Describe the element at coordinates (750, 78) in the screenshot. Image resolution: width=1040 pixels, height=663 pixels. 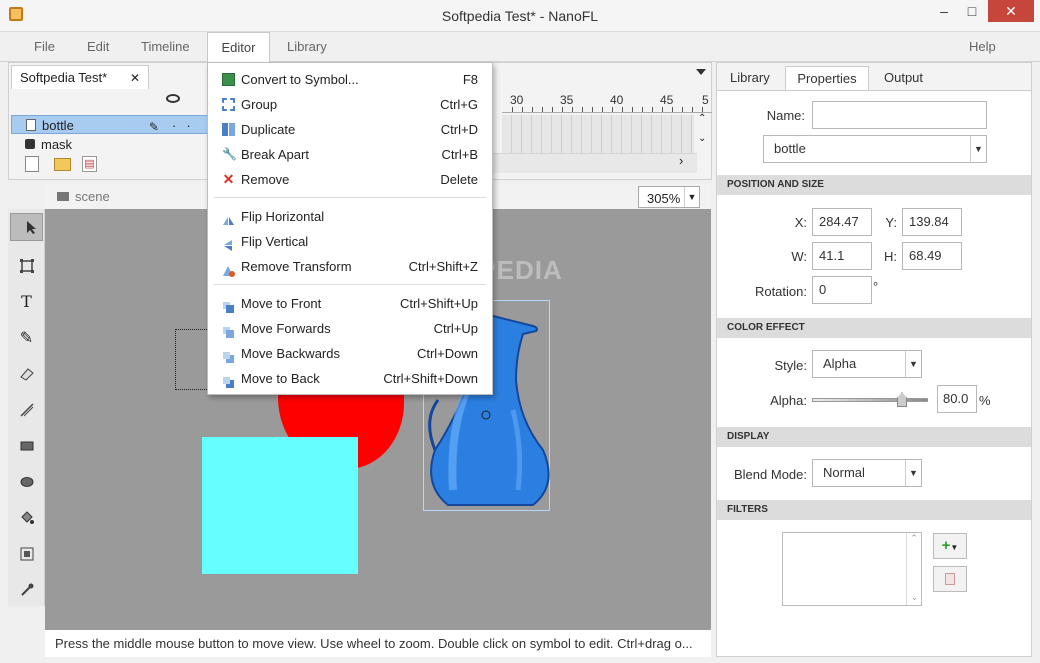
I see `tab-library: Library` at that location.